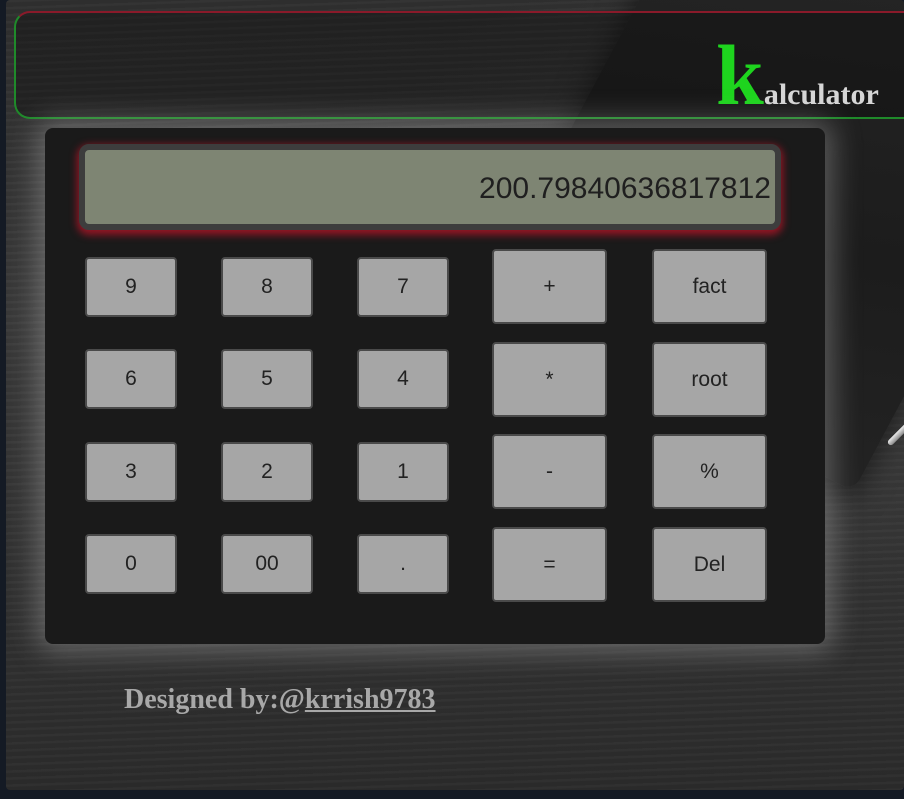 The image size is (904, 799). Describe the element at coordinates (549, 379) in the screenshot. I see `key-multiply: *` at that location.